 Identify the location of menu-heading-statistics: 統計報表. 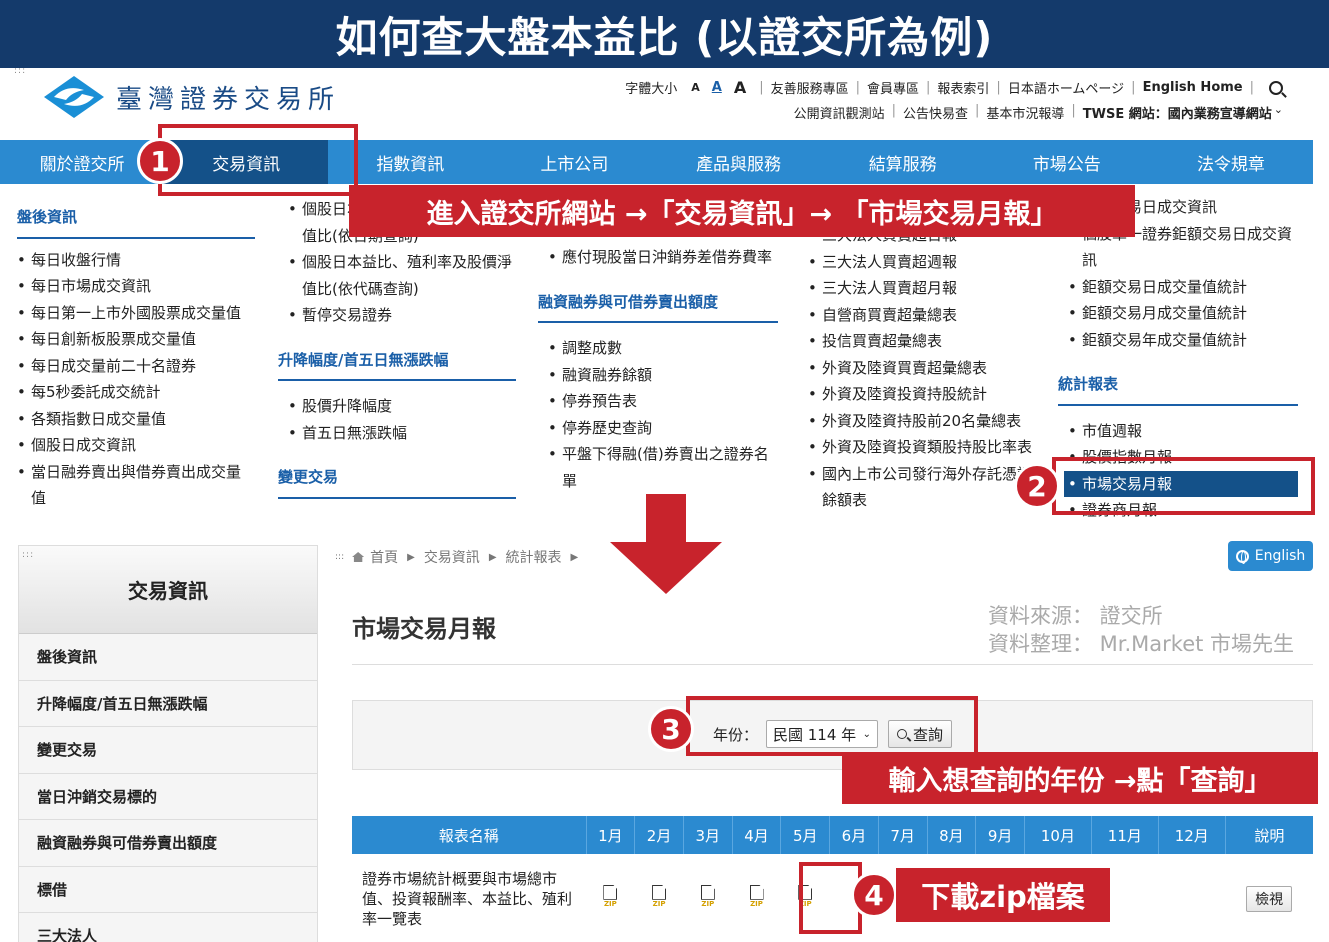
(1178, 388).